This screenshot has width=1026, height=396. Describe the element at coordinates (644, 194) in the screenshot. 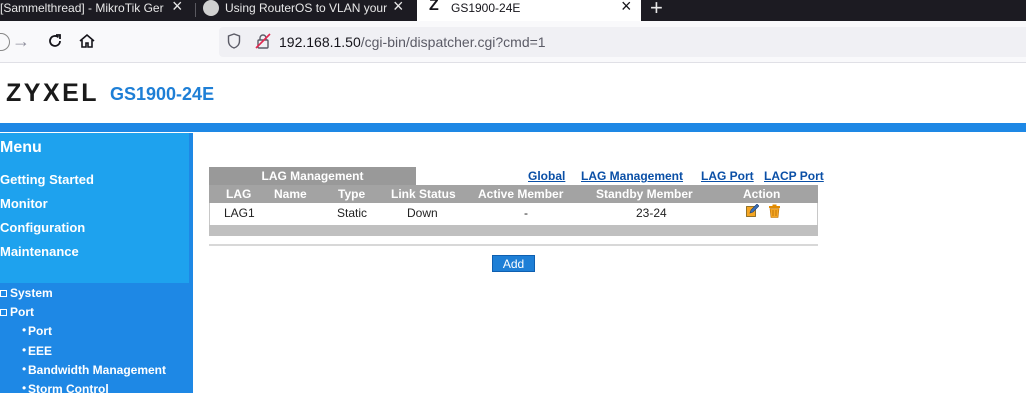

I see `column-header: Standby Member` at that location.